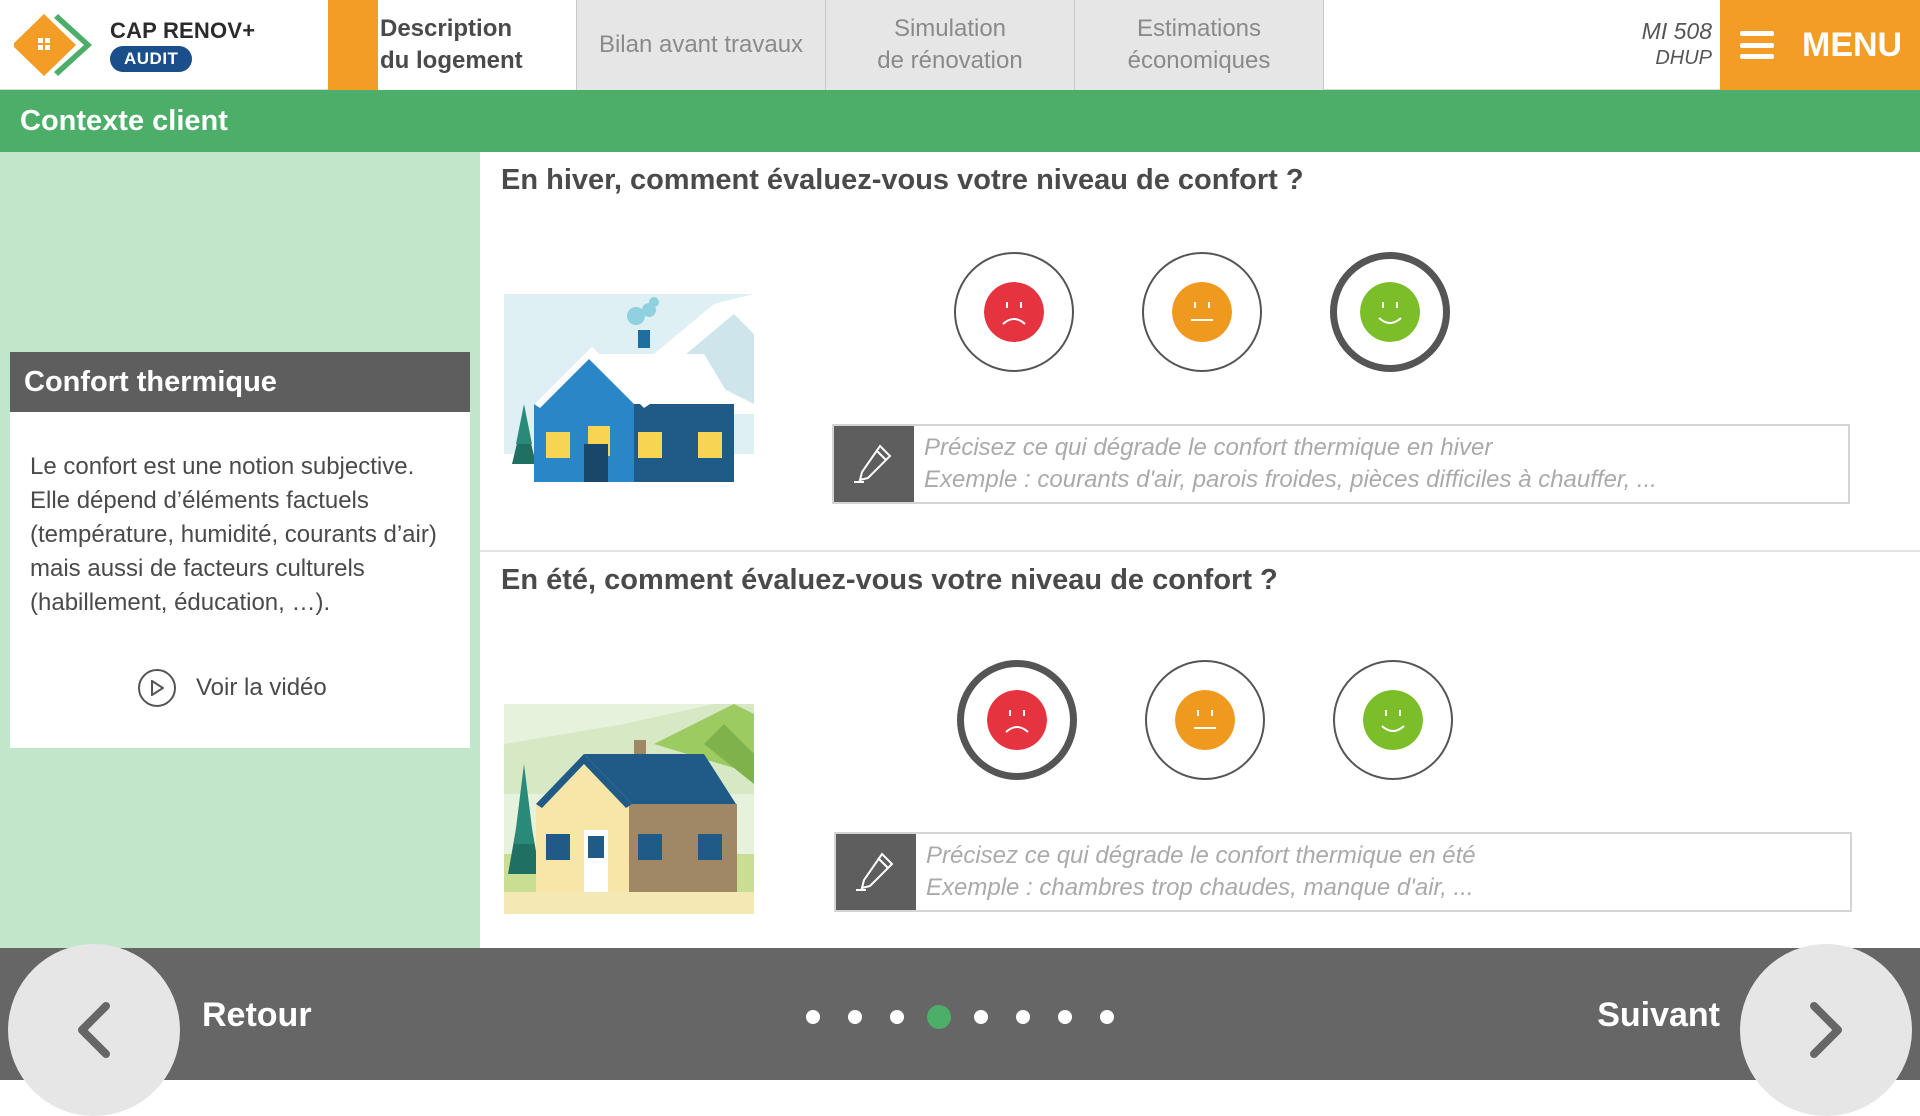 This screenshot has height=1116, width=1920. I want to click on winter-rating-options, so click(1202, 312).